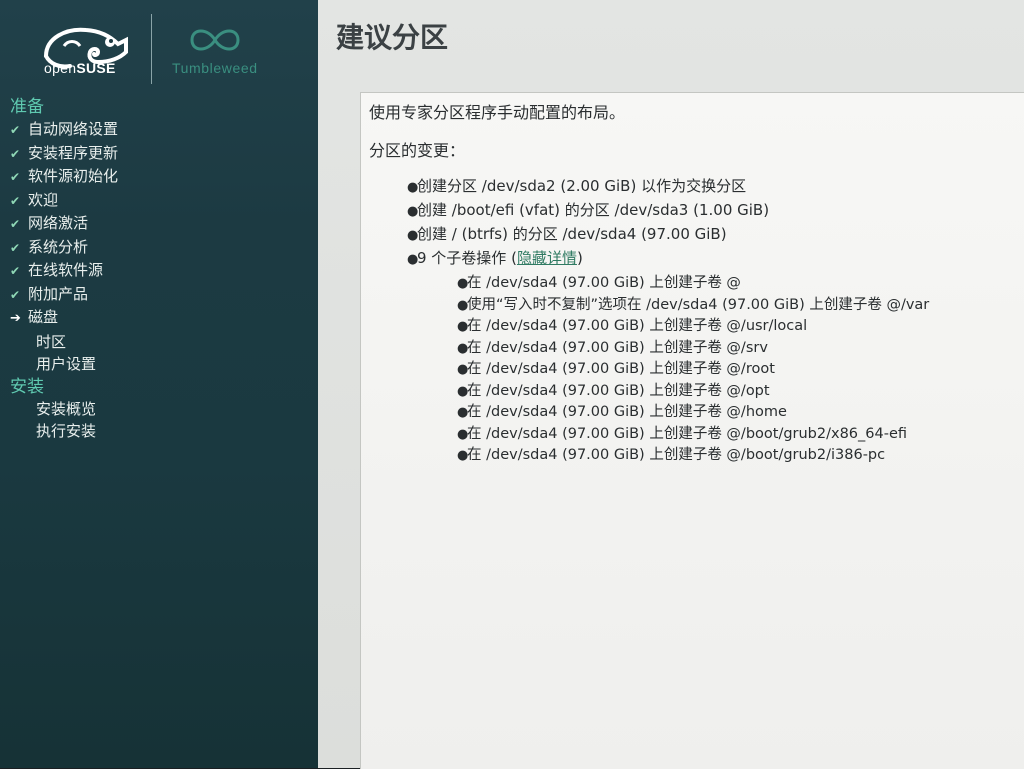 The height and width of the screenshot is (769, 1024). Describe the element at coordinates (417, 150) in the screenshot. I see `changes-heading: 分区的变更：` at that location.